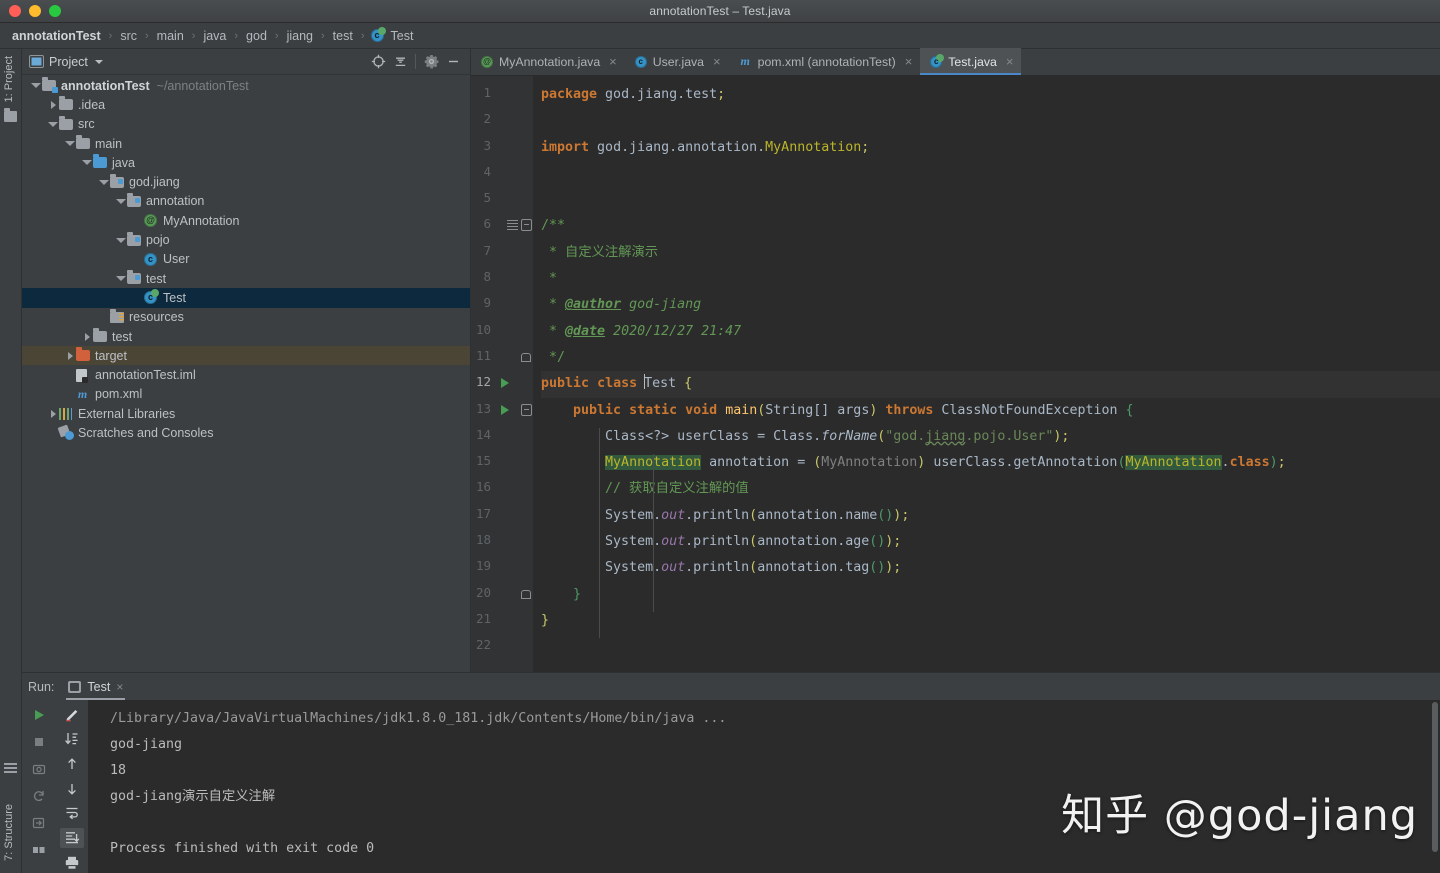 This screenshot has height=873, width=1440. What do you see at coordinates (246, 374) in the screenshot?
I see `tree-node-annotationtest-iml: annotationTest.iml` at bounding box center [246, 374].